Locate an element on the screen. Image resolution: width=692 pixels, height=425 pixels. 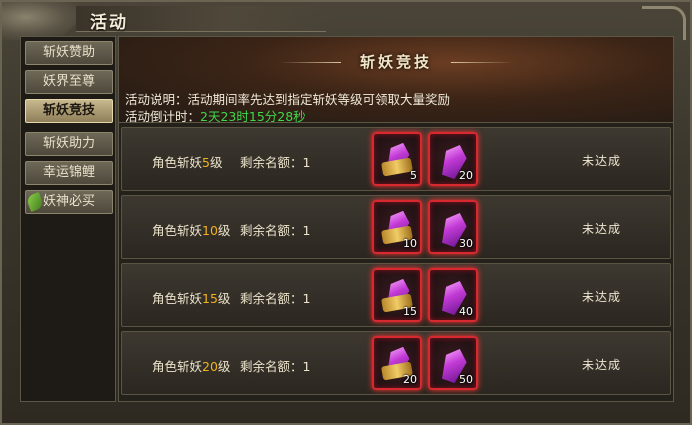
countdown-label: 活动倒计时： is located at coordinates (163, 116).